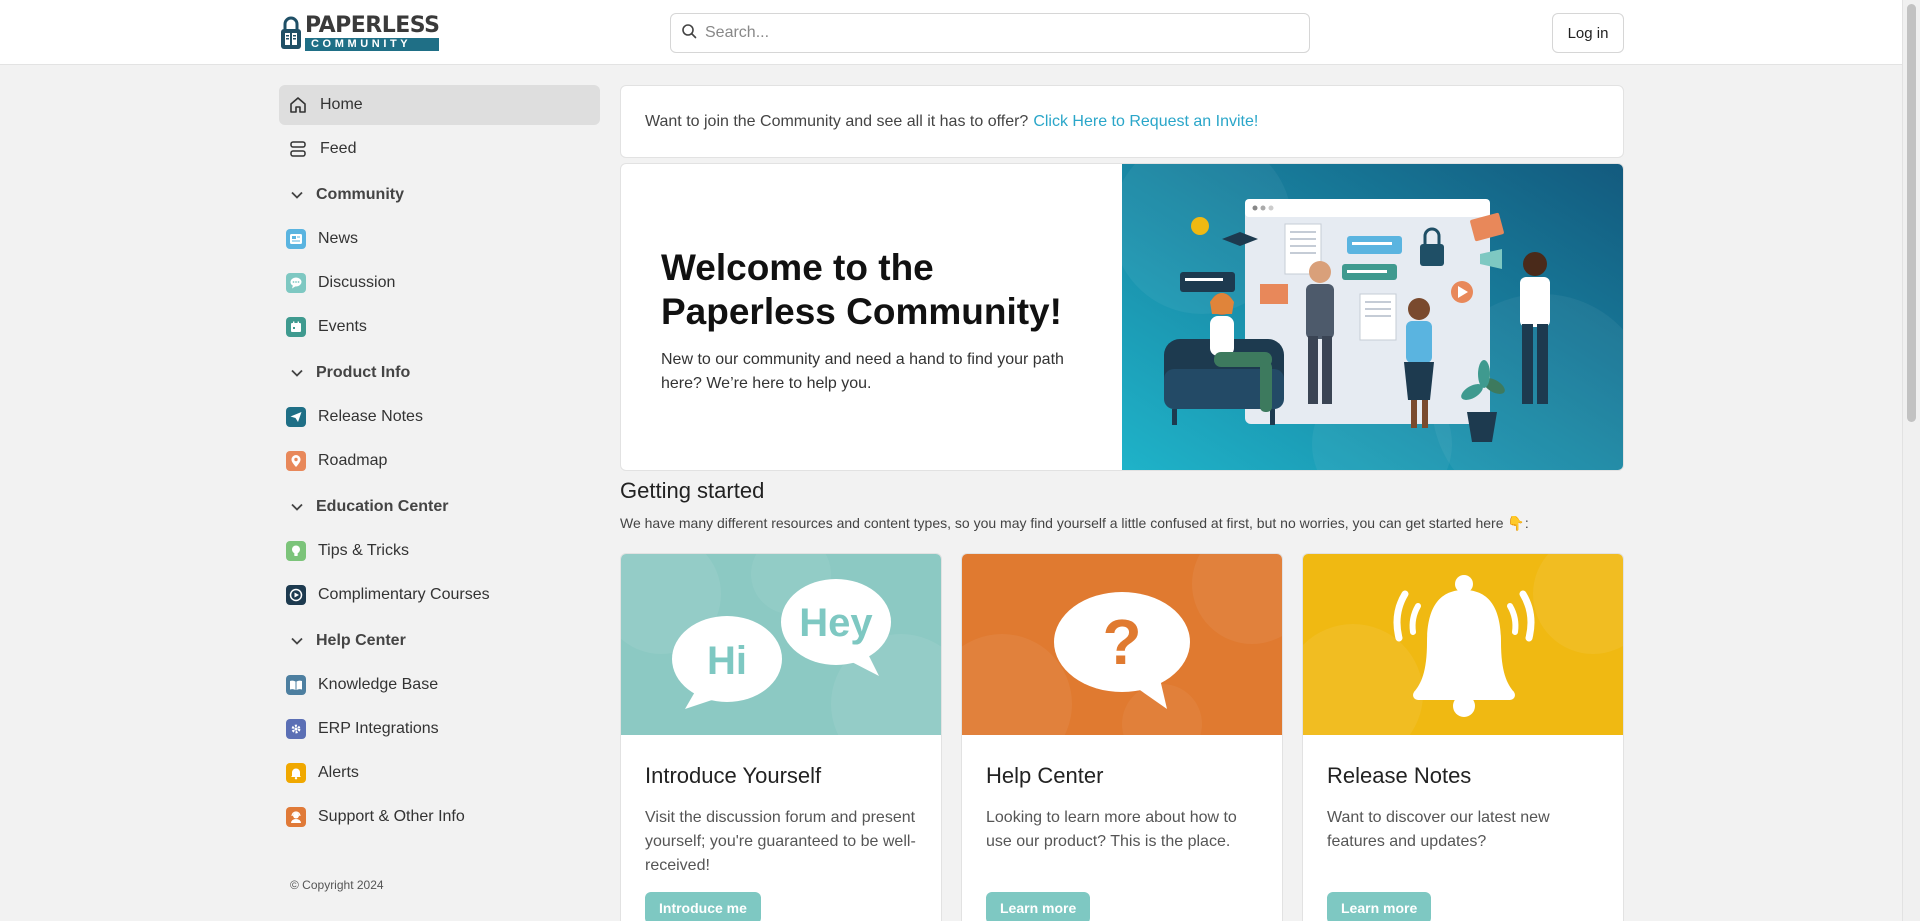 The image size is (1920, 921). What do you see at coordinates (296, 283) in the screenshot?
I see `discussion-icon` at bounding box center [296, 283].